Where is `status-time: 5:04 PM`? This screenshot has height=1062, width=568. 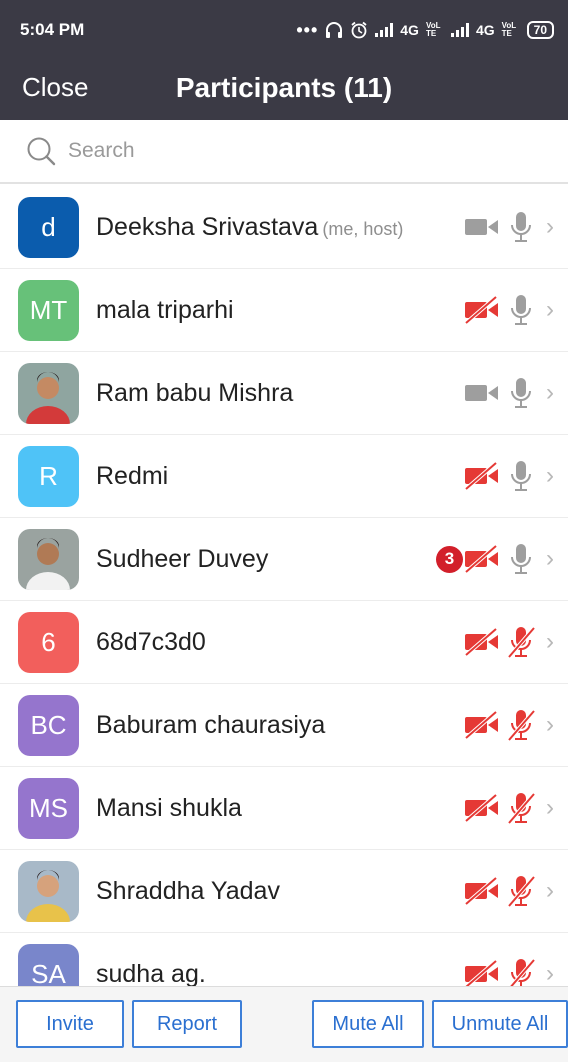 status-time: 5:04 PM is located at coordinates (52, 29).